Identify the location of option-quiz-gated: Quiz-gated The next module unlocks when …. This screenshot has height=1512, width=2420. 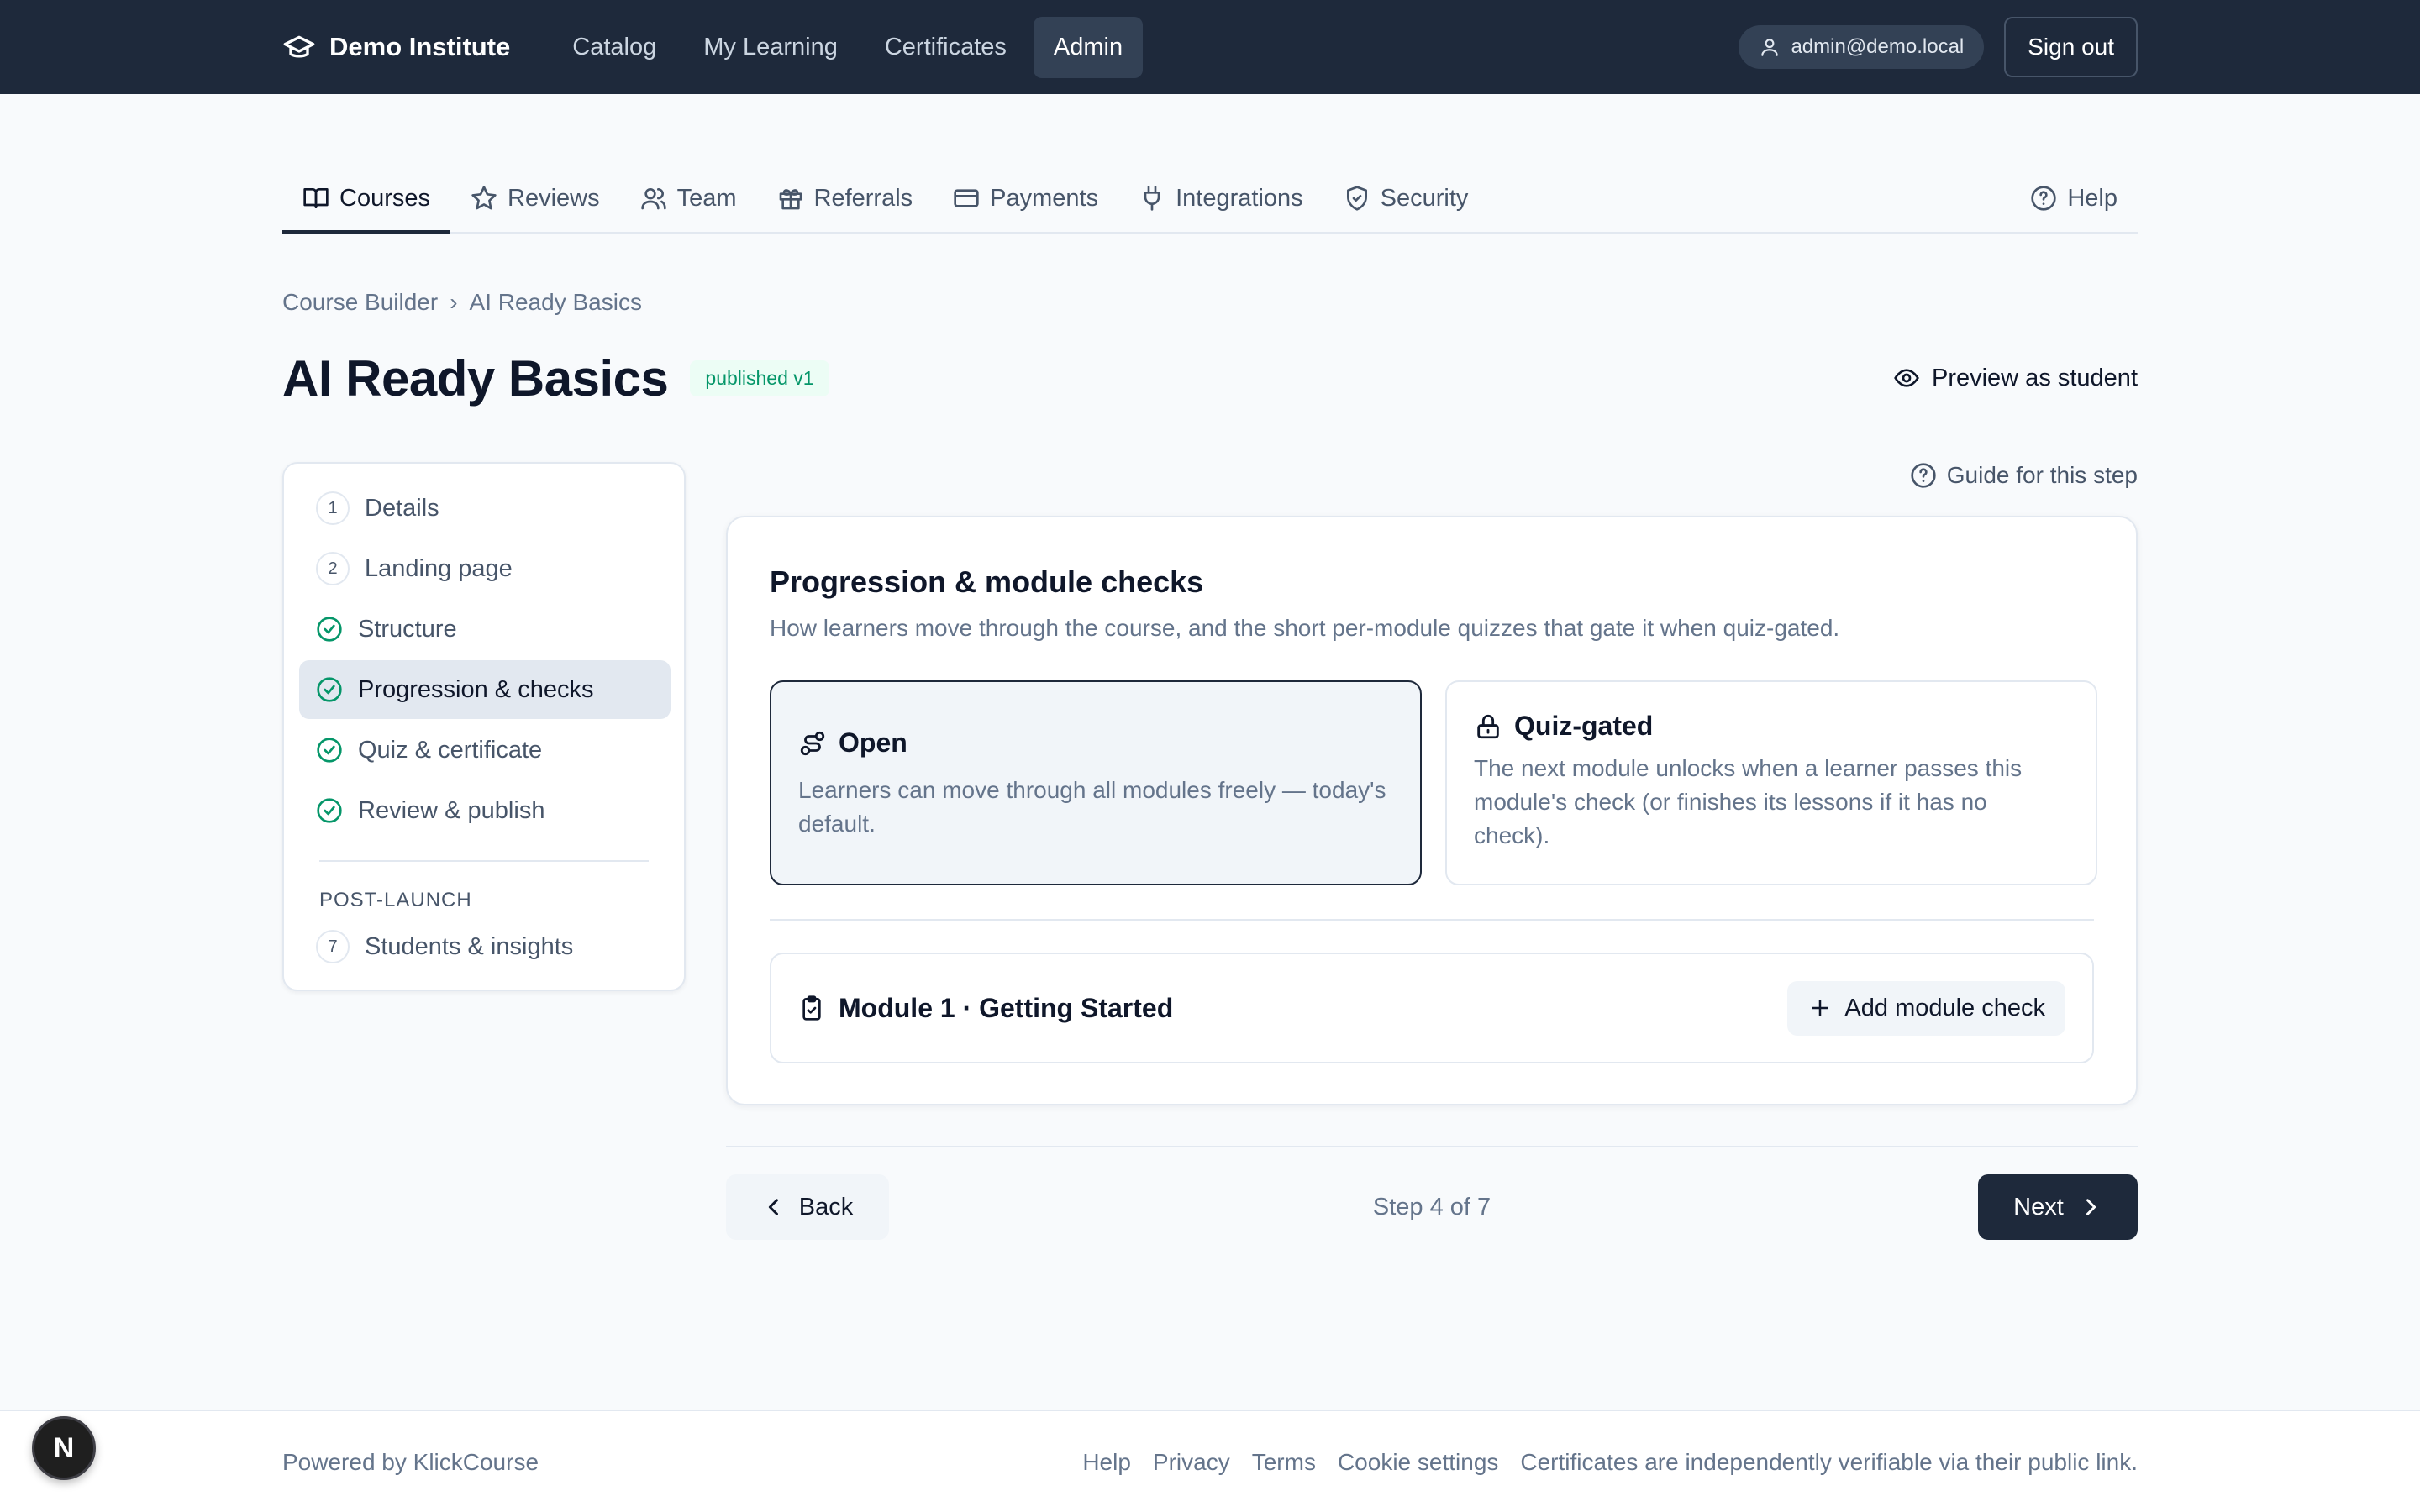
(1771, 782).